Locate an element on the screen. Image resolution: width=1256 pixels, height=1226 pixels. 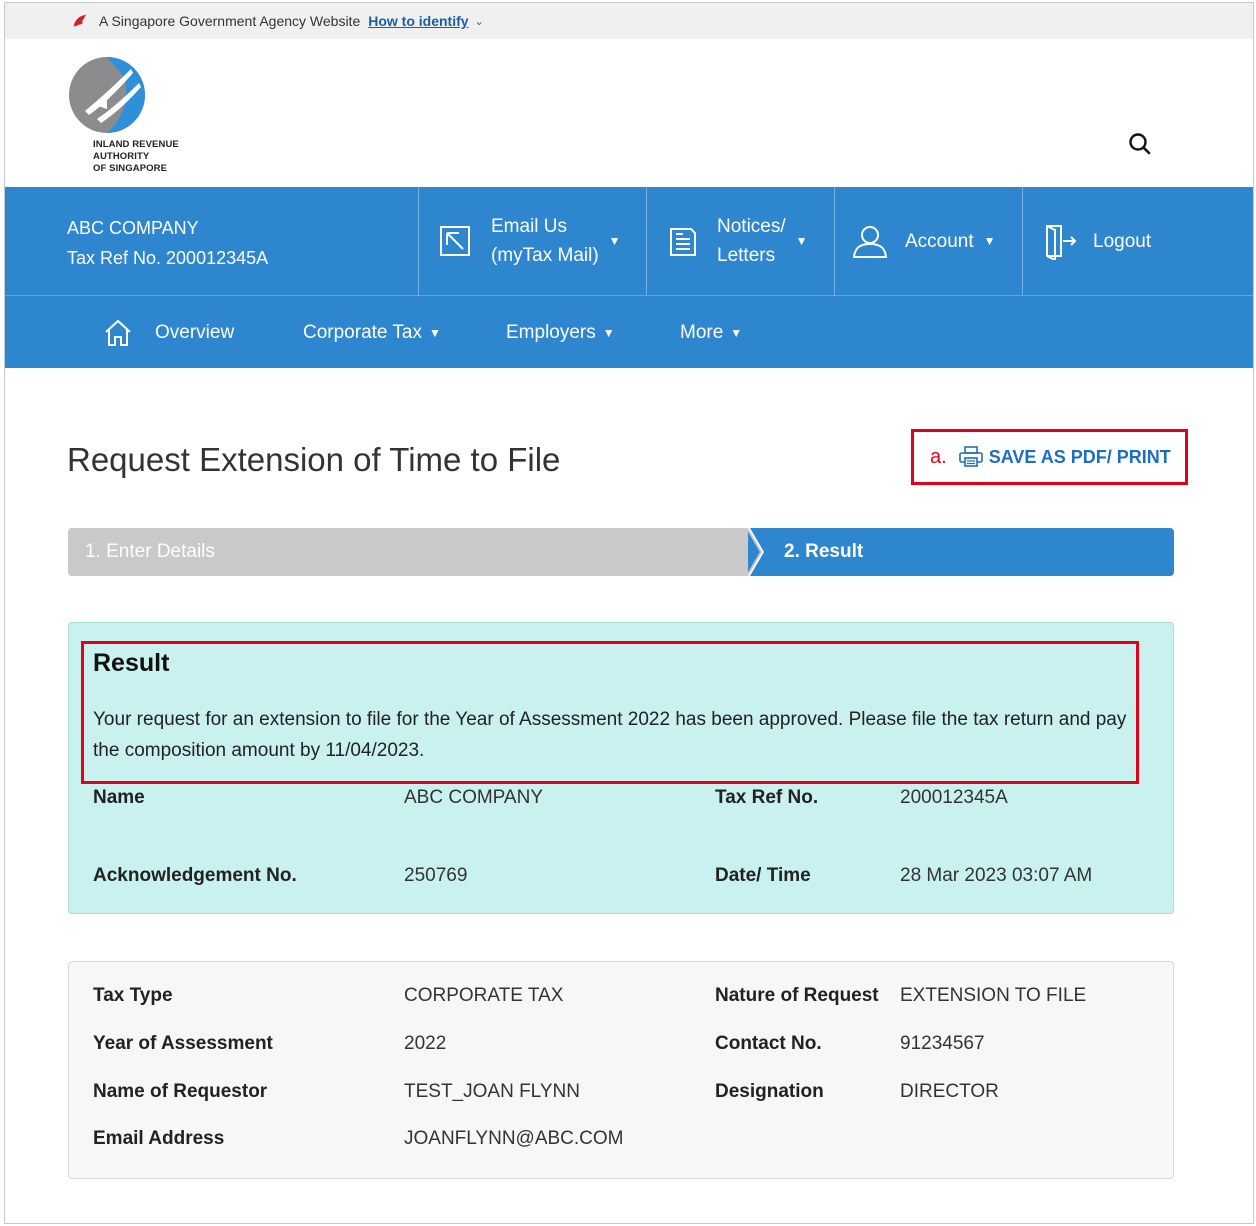
designation-label: Designation is located at coordinates (769, 1091).